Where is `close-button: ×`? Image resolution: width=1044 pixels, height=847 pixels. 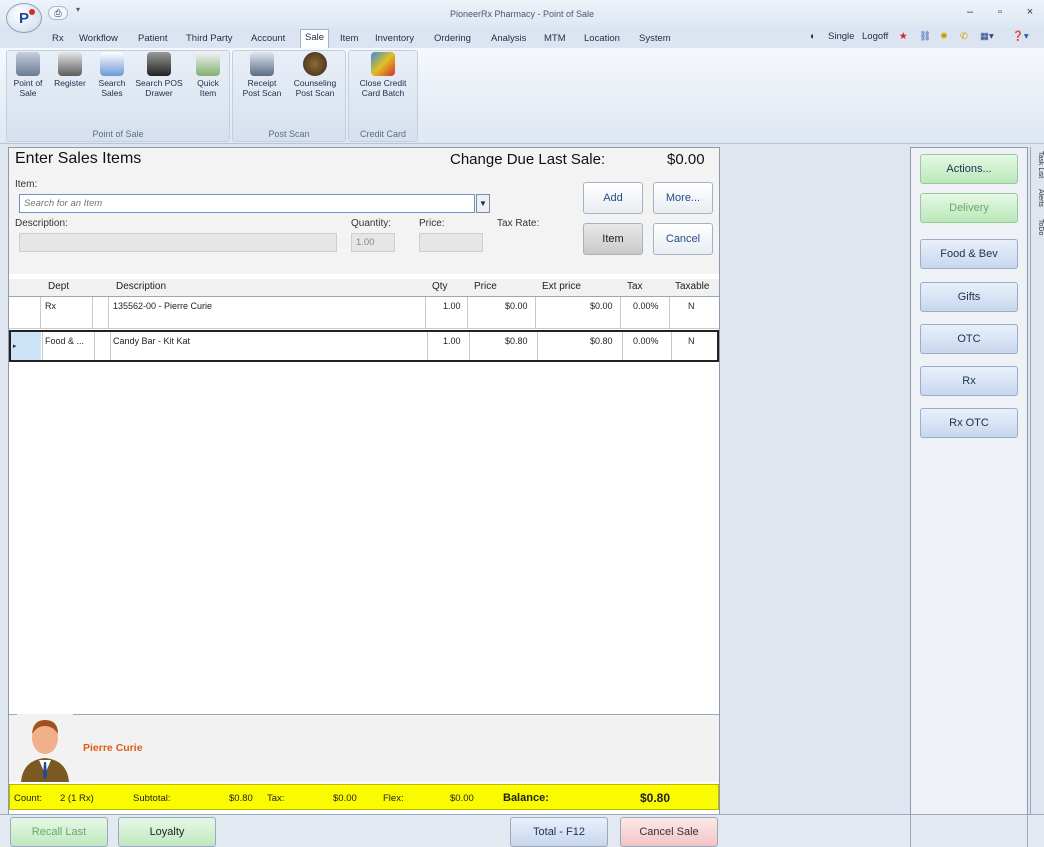 close-button: × is located at coordinates (1030, 14).